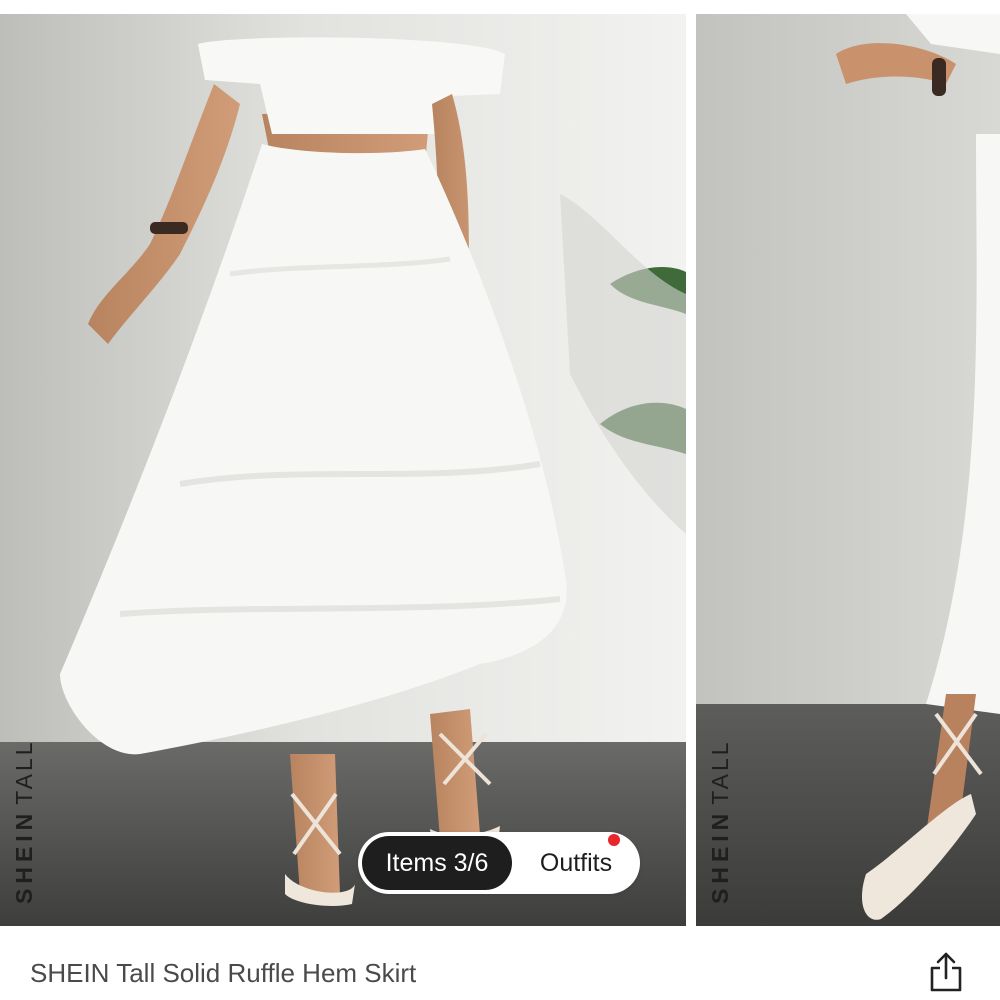 The height and width of the screenshot is (1000, 1000). Describe the element at coordinates (24, 772) in the screenshot. I see `brand-watermark-regular: TALL` at that location.